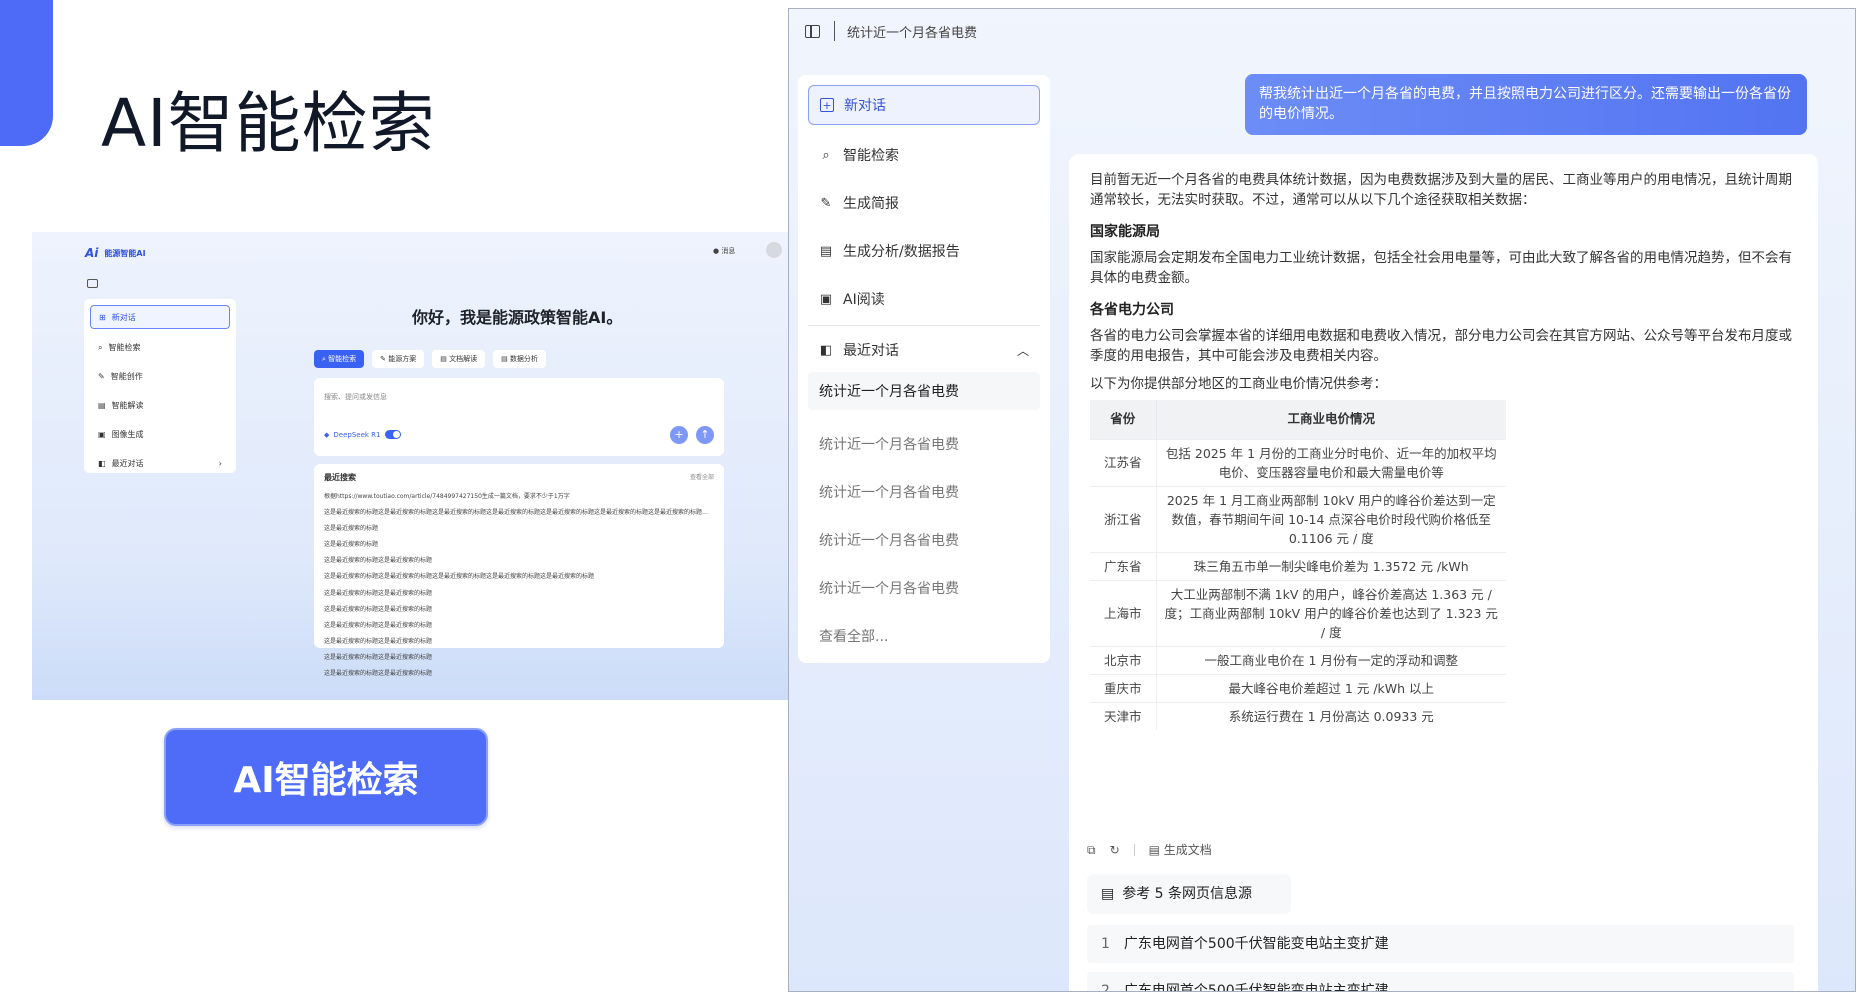 The height and width of the screenshot is (1002, 1872). Describe the element at coordinates (1123, 612) in the screenshot. I see `province-cell: 上海市` at that location.